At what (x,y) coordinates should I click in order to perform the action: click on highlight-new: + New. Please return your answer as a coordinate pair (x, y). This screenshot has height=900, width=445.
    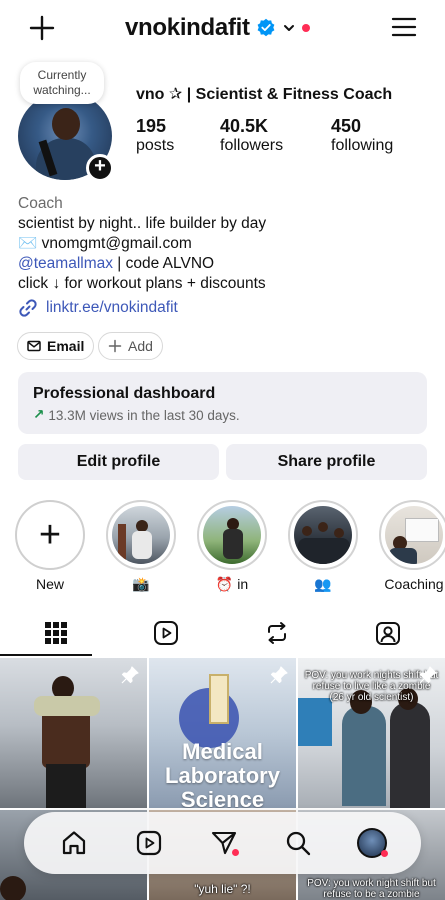
    Looking at the image, I should click on (50, 546).